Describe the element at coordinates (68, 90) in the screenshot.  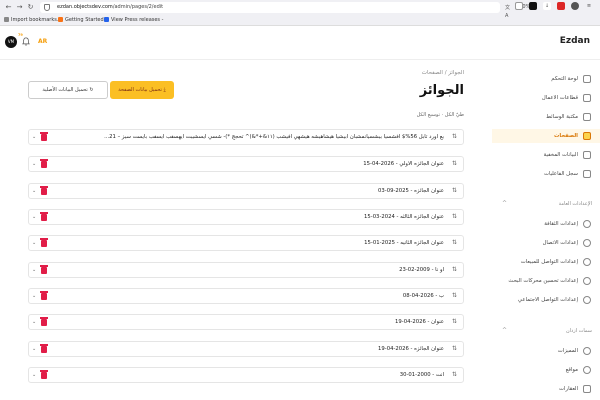
I see `load-original-data-button: تحميل البيانات الأصلية ↻` at that location.